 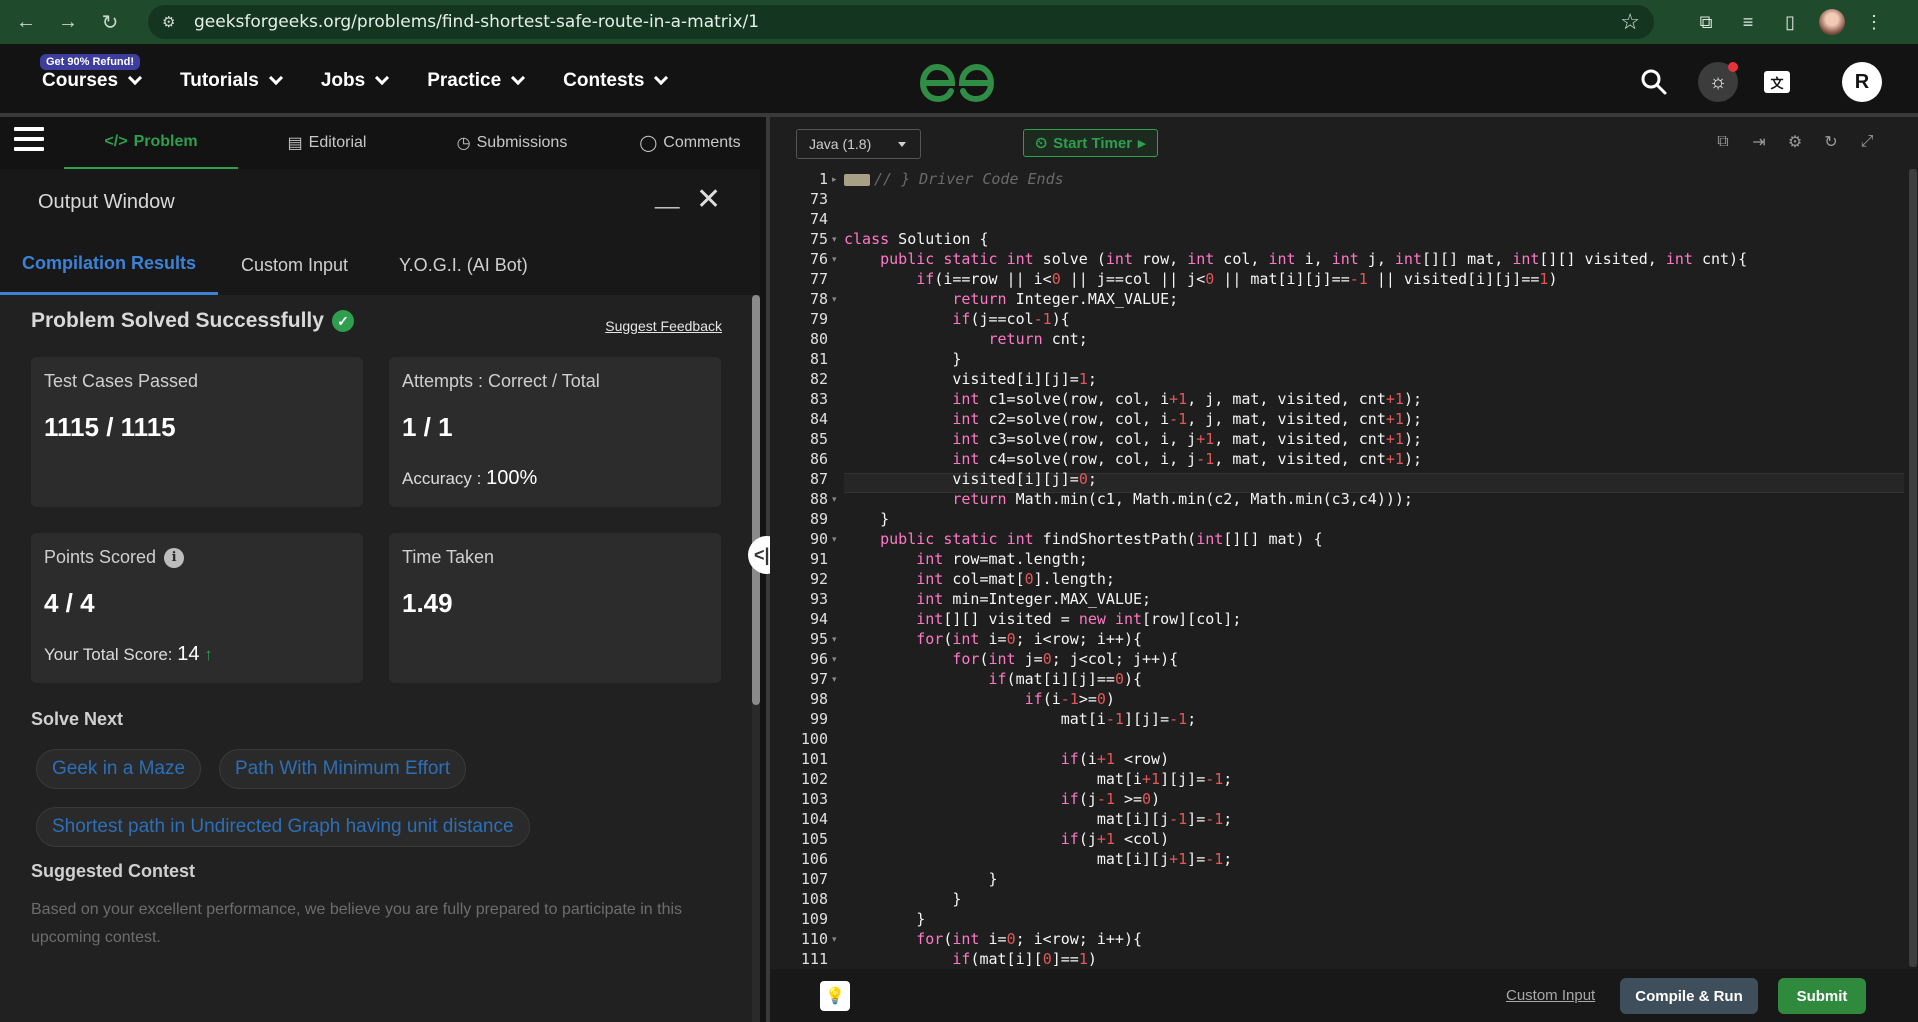 I want to click on sidepanel-icon: ▯, so click(x=1790, y=22).